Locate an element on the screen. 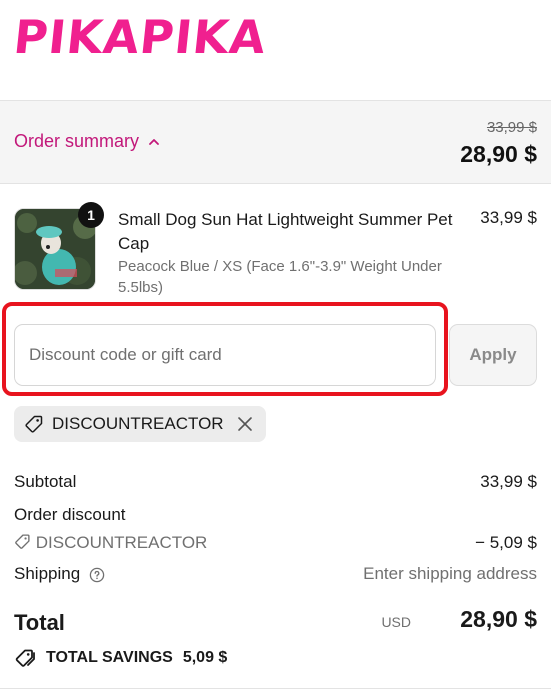  brand-logo: PIKAPIKA is located at coordinates (140, 37).